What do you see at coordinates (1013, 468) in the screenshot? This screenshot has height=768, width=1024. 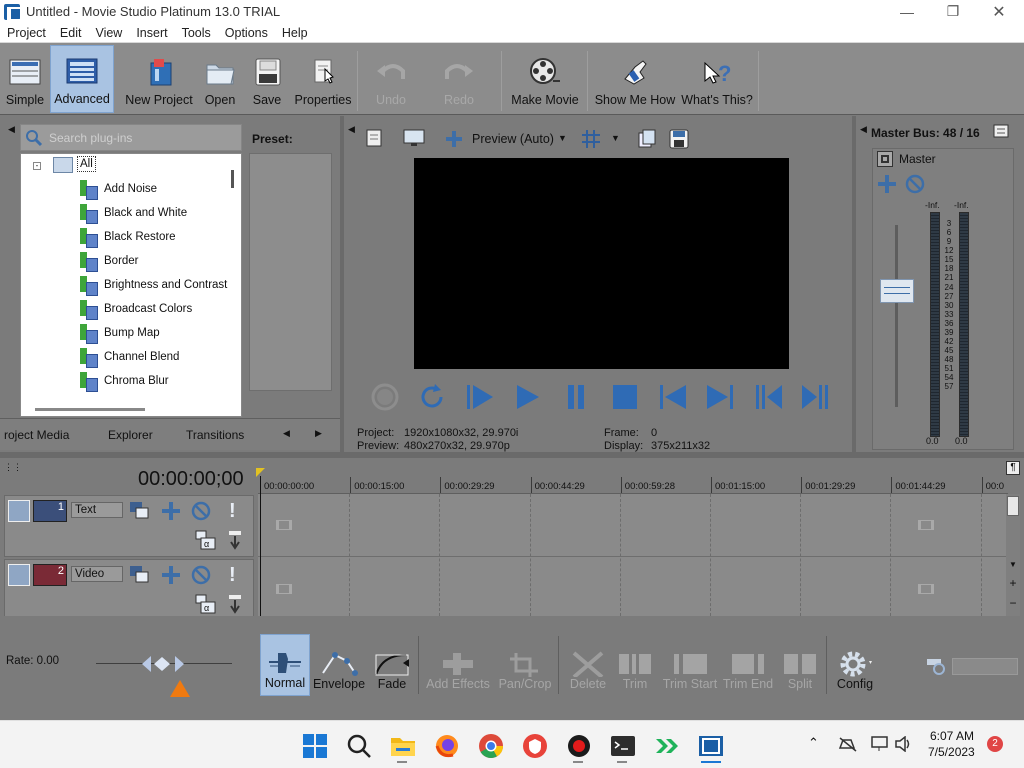 I see `marker-icon: ¶` at bounding box center [1013, 468].